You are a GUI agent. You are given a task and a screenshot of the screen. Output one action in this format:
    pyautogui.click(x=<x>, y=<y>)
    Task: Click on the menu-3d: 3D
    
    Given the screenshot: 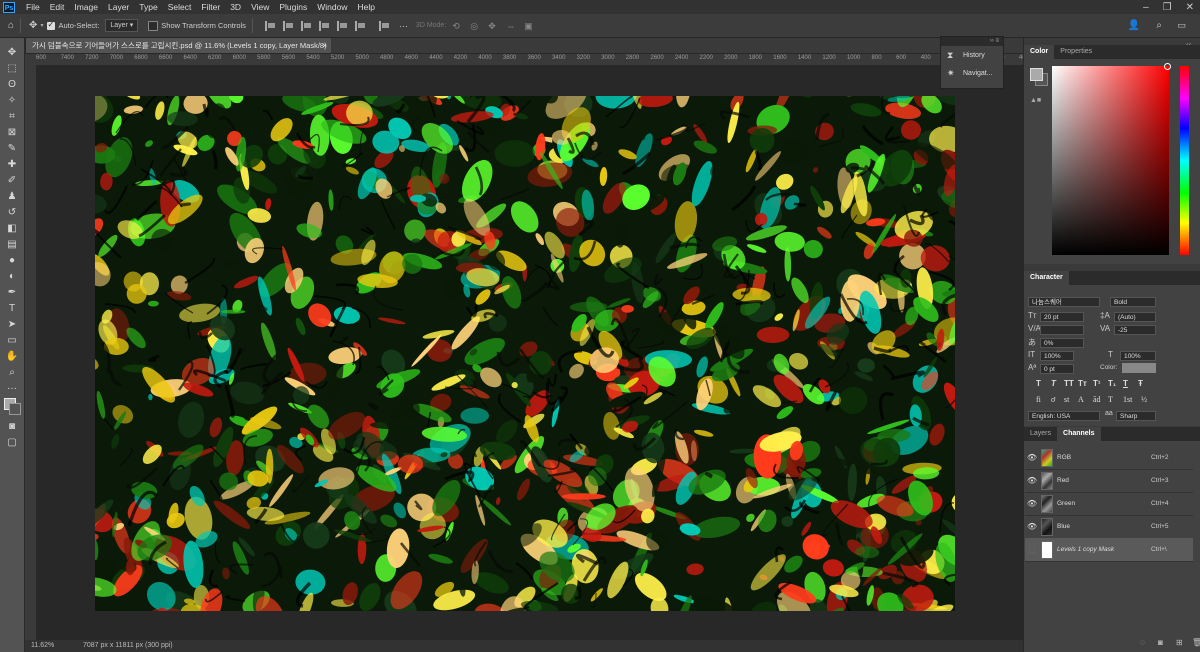 What is the action you would take?
    pyautogui.click(x=235, y=7)
    